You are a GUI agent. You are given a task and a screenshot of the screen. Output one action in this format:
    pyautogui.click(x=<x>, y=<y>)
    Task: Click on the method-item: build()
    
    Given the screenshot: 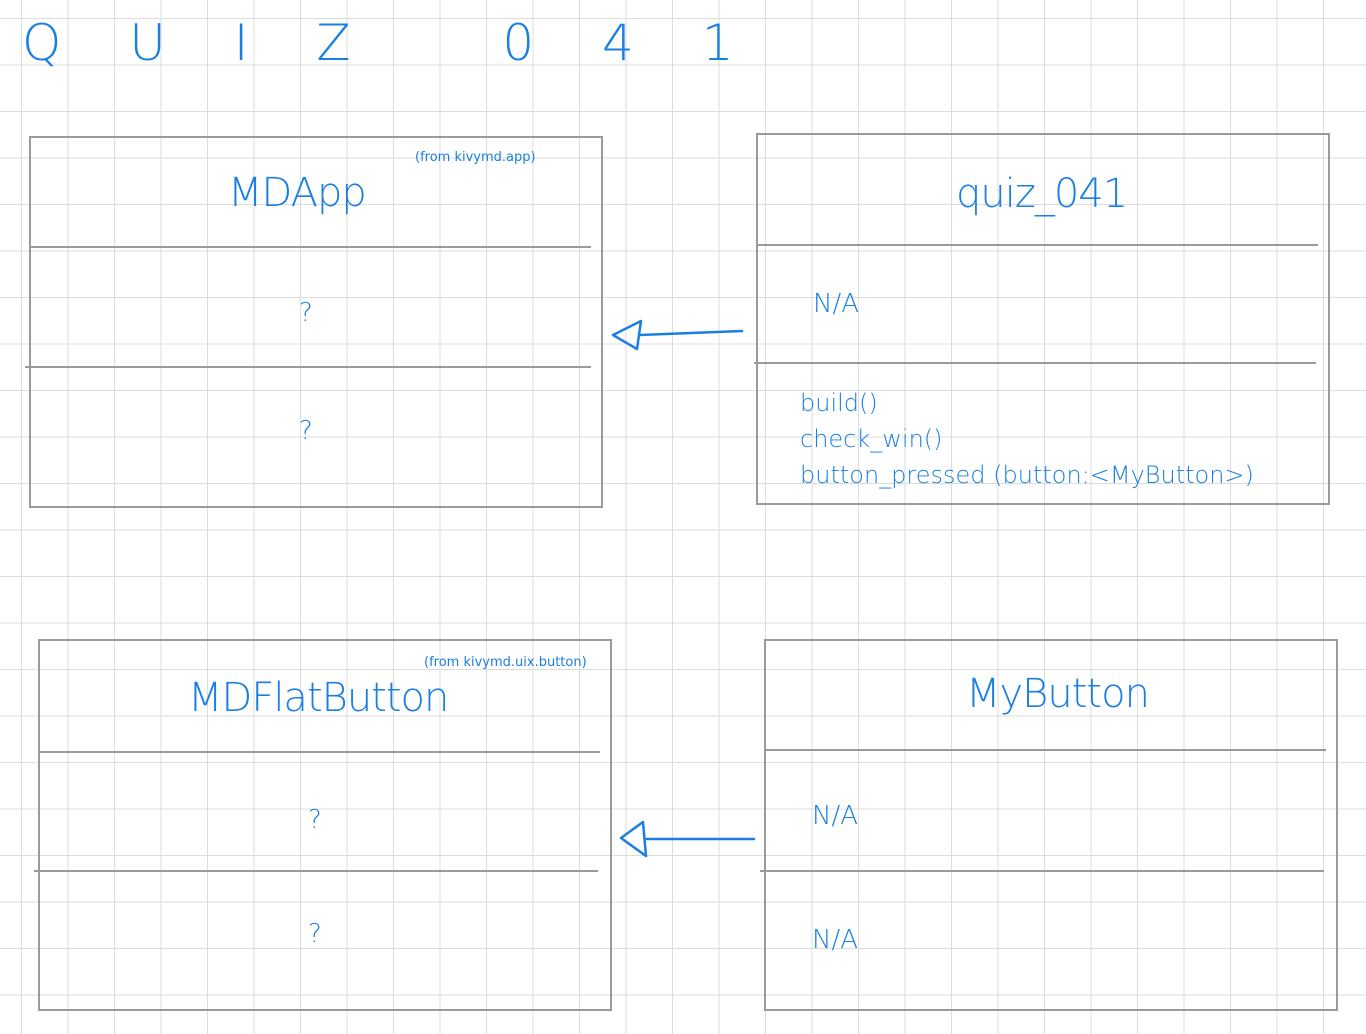 What is the action you would take?
    pyautogui.click(x=839, y=403)
    